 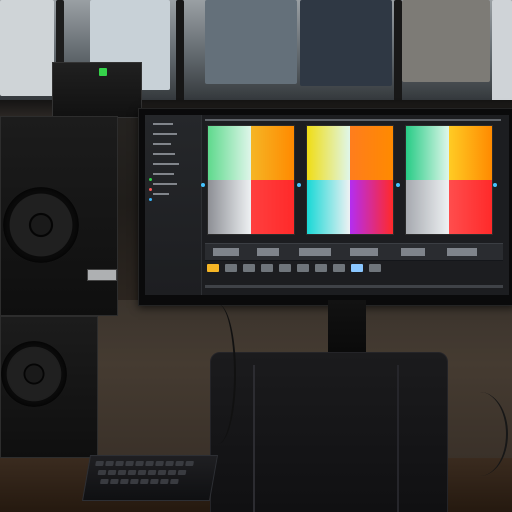 I want to click on sidebar, so click(x=173, y=205).